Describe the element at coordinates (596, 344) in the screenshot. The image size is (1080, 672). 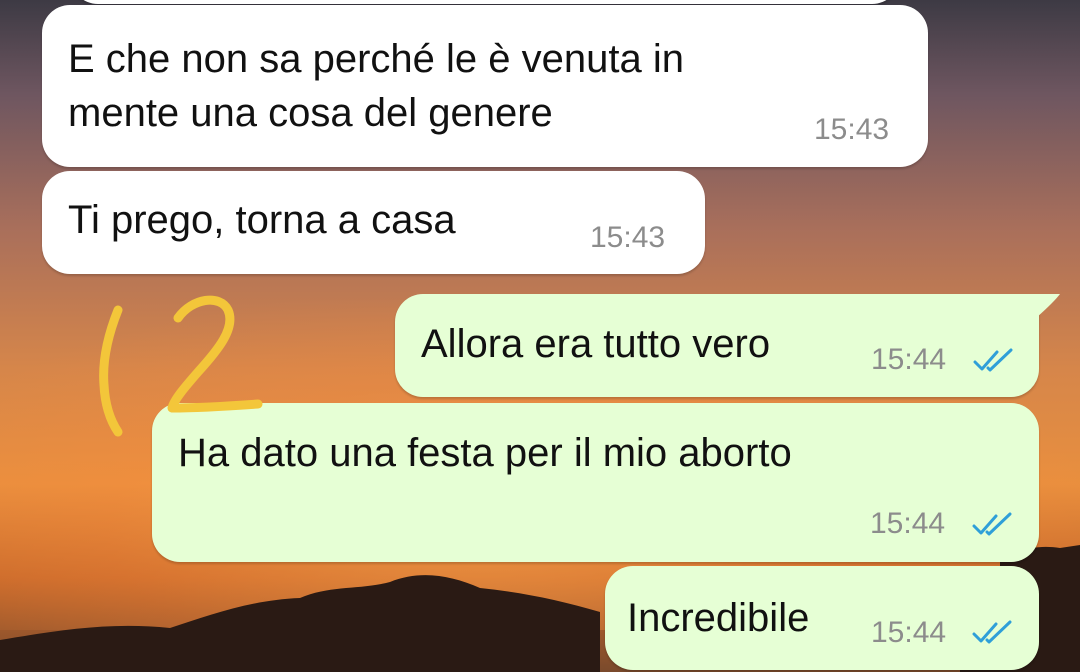
I see `message-text: Allora era tutto vero` at that location.